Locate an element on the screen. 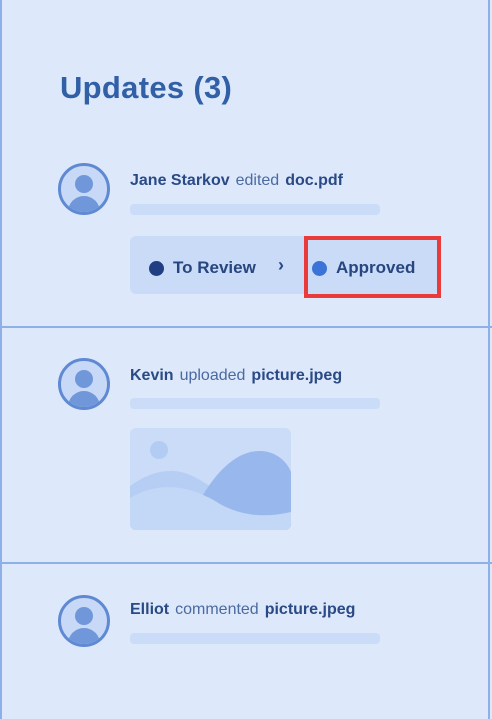 This screenshot has height=719, width=492. update-text: Elliot commented picture.jpeg is located at coordinates (242, 610).